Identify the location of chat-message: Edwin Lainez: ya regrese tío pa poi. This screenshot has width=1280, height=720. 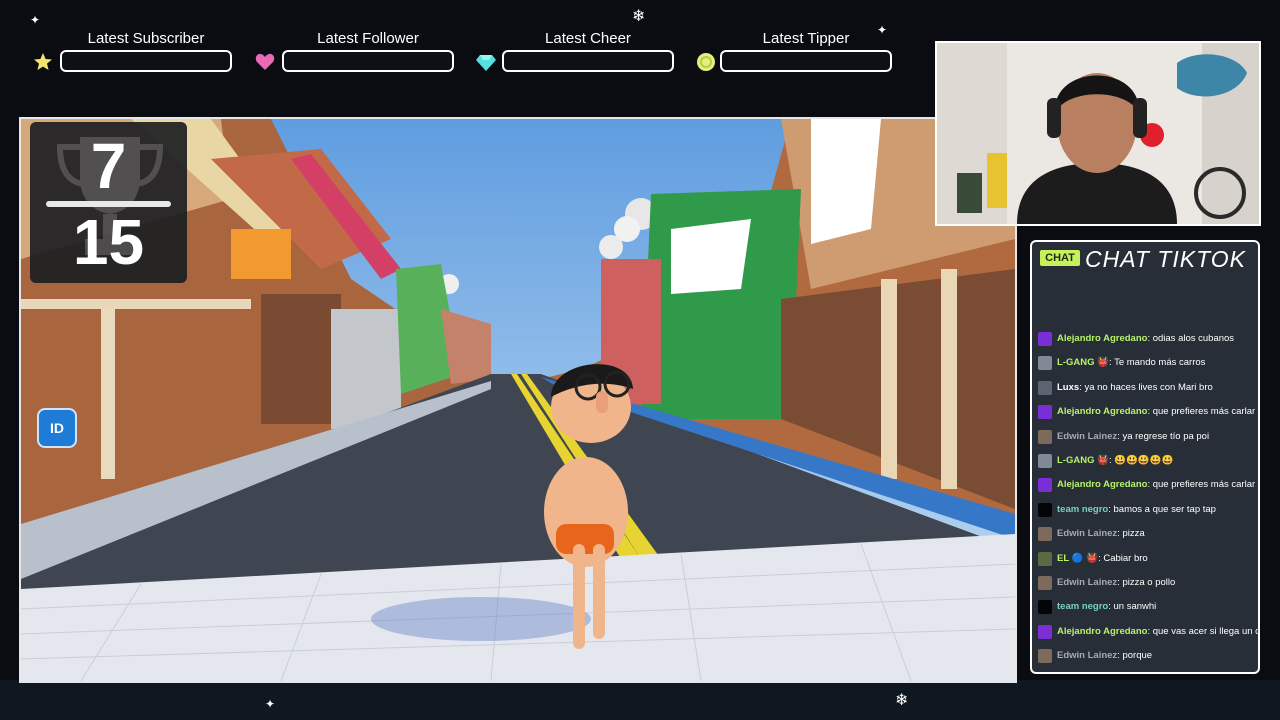
(1147, 437).